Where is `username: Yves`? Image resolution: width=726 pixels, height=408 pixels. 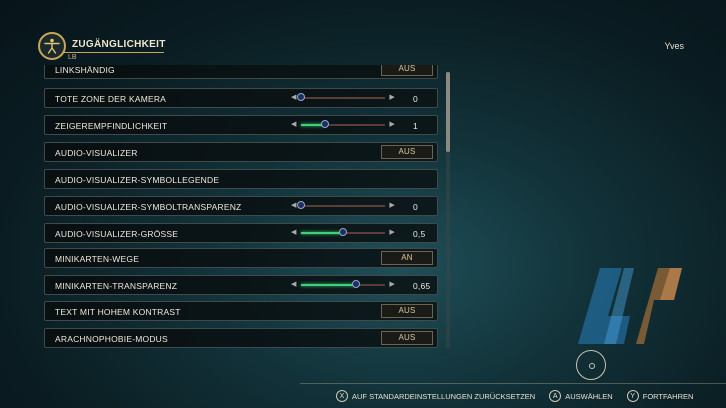 username: Yves is located at coordinates (674, 46).